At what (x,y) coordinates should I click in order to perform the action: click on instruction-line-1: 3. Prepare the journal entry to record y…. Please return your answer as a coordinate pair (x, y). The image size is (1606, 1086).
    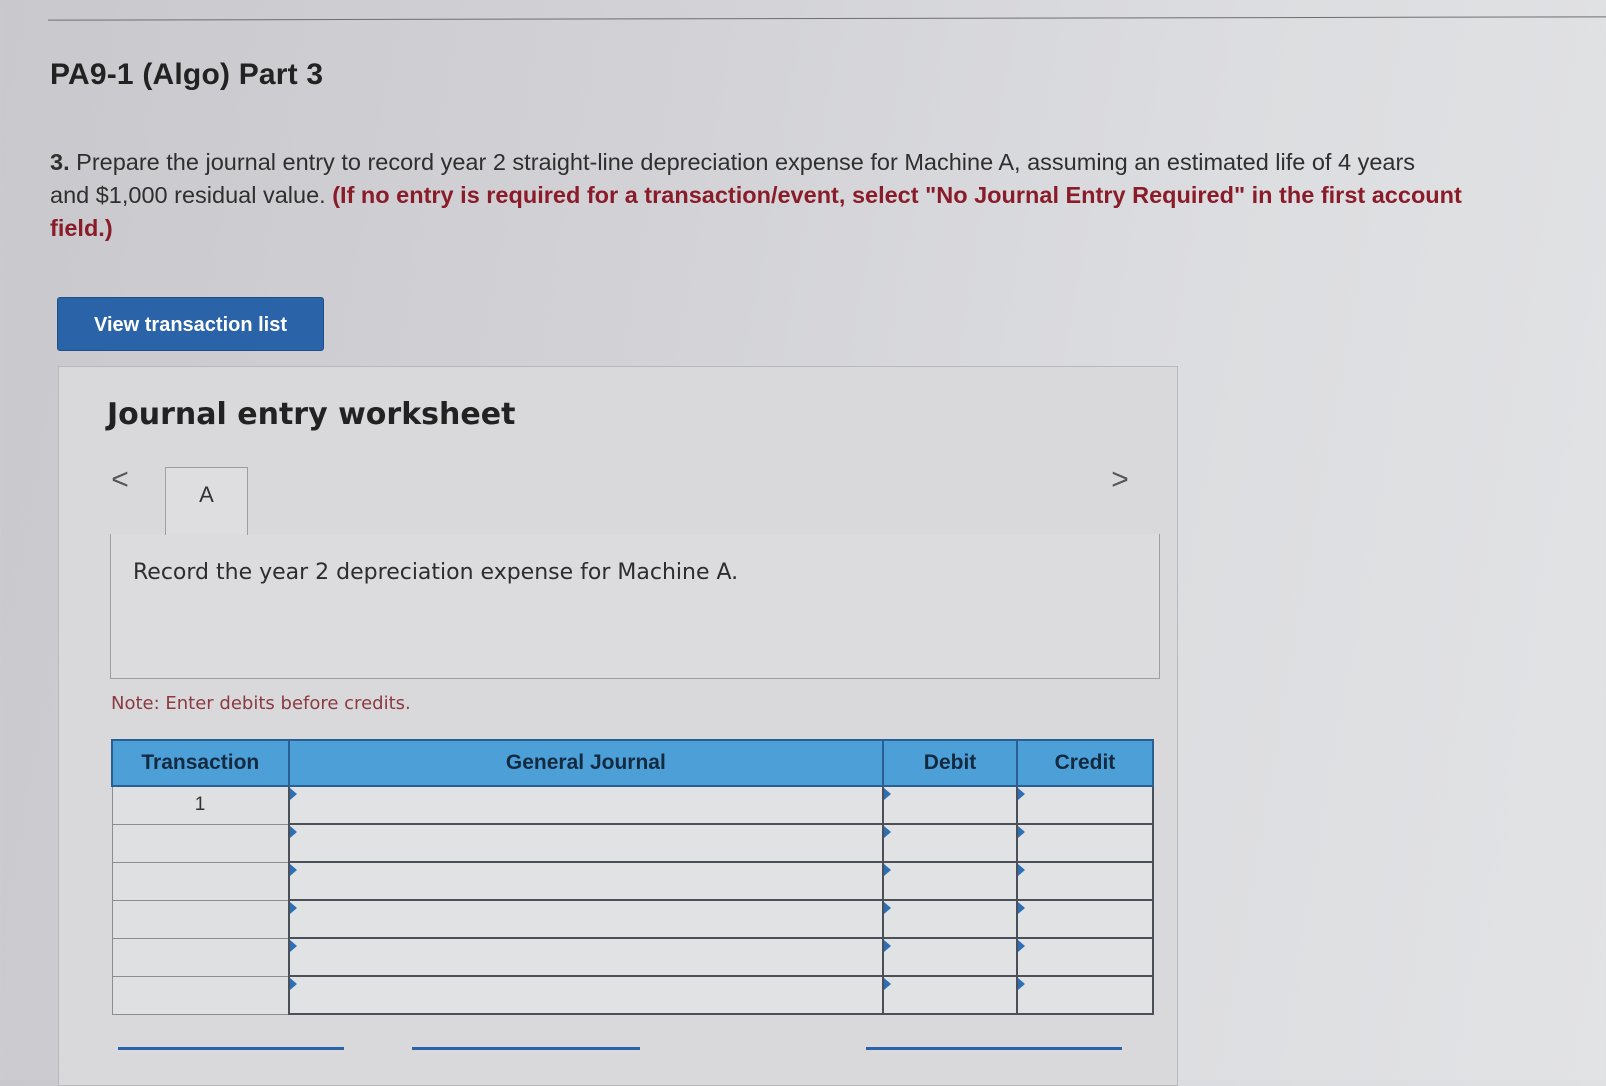
    Looking at the image, I should click on (828, 162).